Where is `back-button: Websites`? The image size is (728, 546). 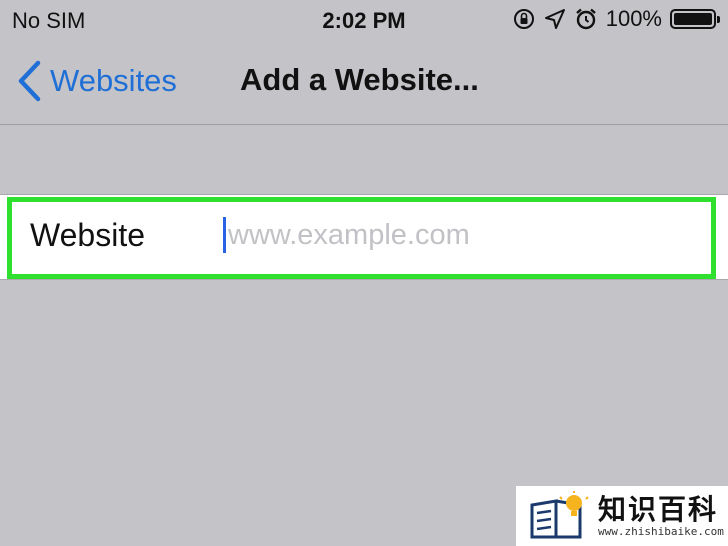 back-button: Websites is located at coordinates (96, 81).